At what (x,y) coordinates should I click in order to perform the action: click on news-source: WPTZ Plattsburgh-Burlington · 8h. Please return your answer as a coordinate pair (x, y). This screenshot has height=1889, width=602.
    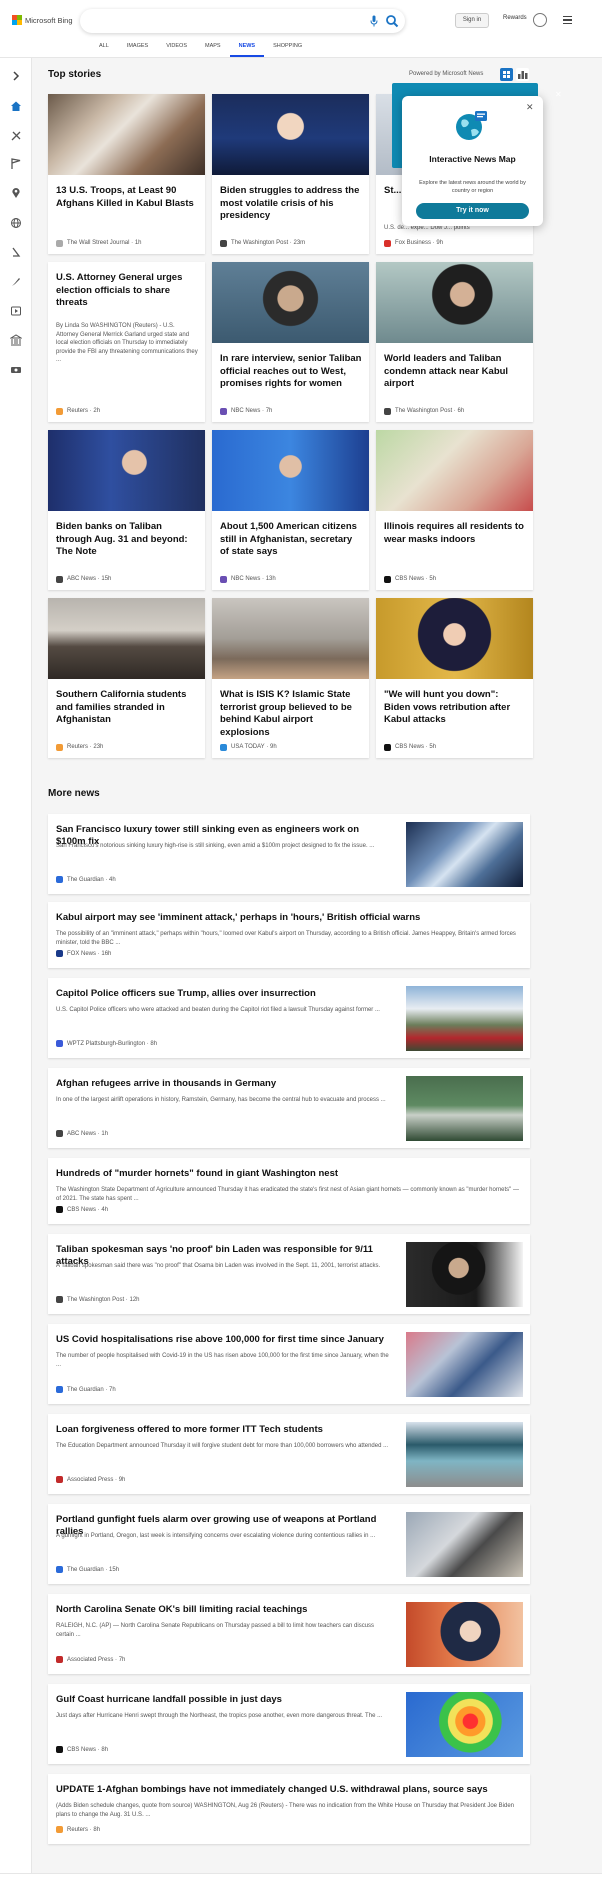
    Looking at the image, I should click on (106, 1043).